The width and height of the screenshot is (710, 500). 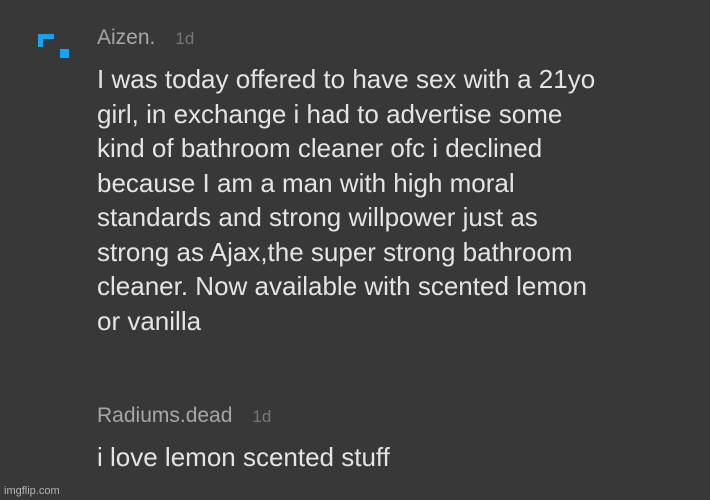 I want to click on username: Radiums.dead, so click(x=164, y=416).